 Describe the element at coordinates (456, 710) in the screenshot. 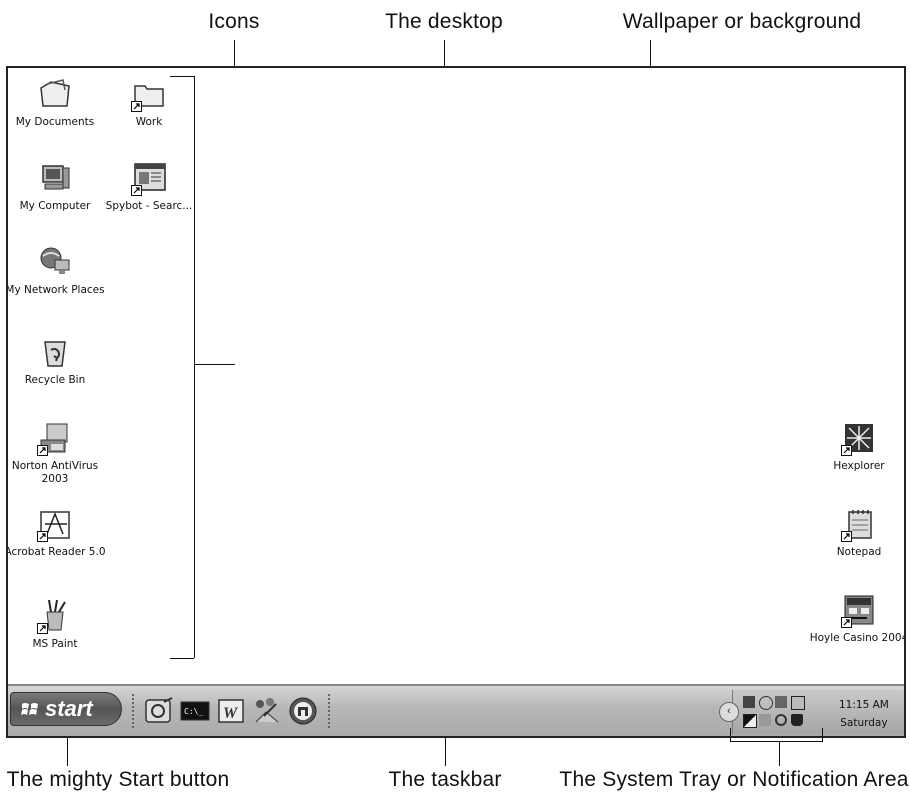

I see `taskbar: start C:\_ W ‹ 11:15 AM Saturday` at that location.